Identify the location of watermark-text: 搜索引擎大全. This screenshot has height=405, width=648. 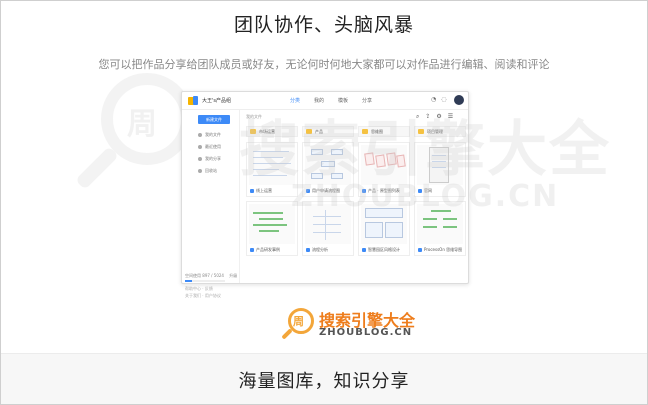
(425, 150).